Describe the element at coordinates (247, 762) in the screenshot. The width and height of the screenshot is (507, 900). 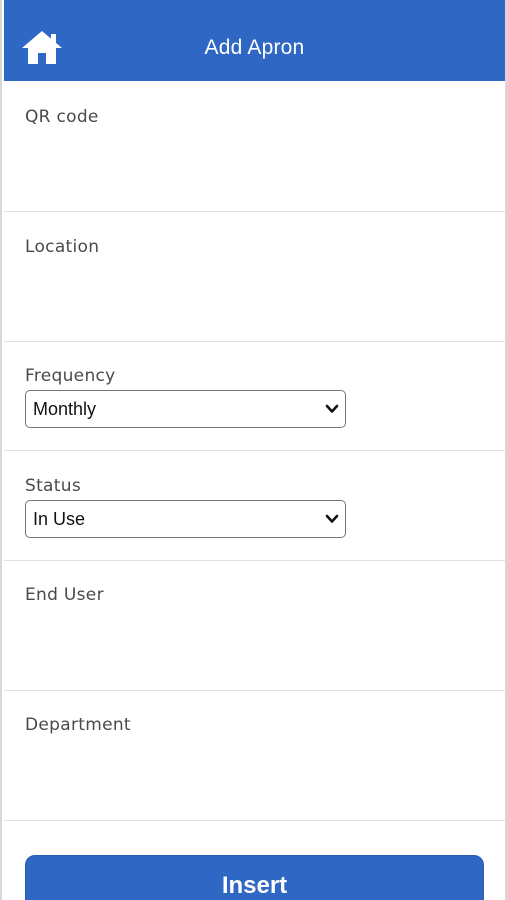
I see `department-input` at that location.